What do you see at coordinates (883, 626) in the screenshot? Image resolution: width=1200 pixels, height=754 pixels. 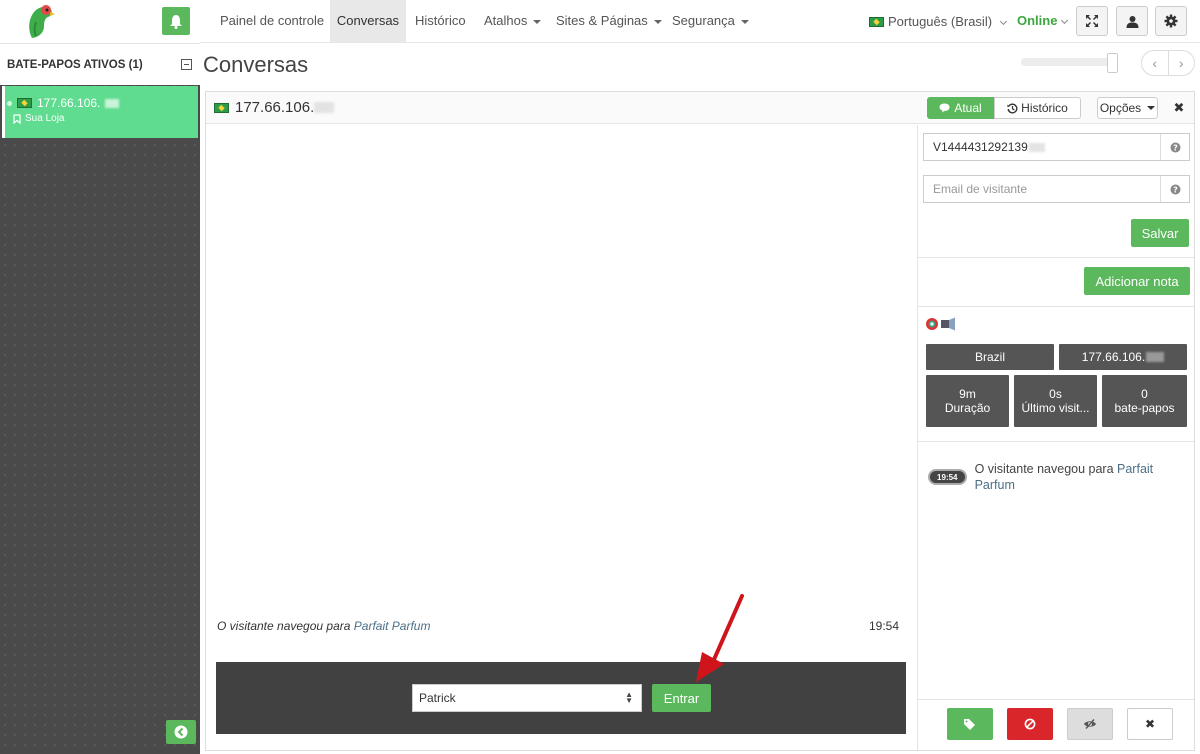 I see `message-time: 19:54` at bounding box center [883, 626].